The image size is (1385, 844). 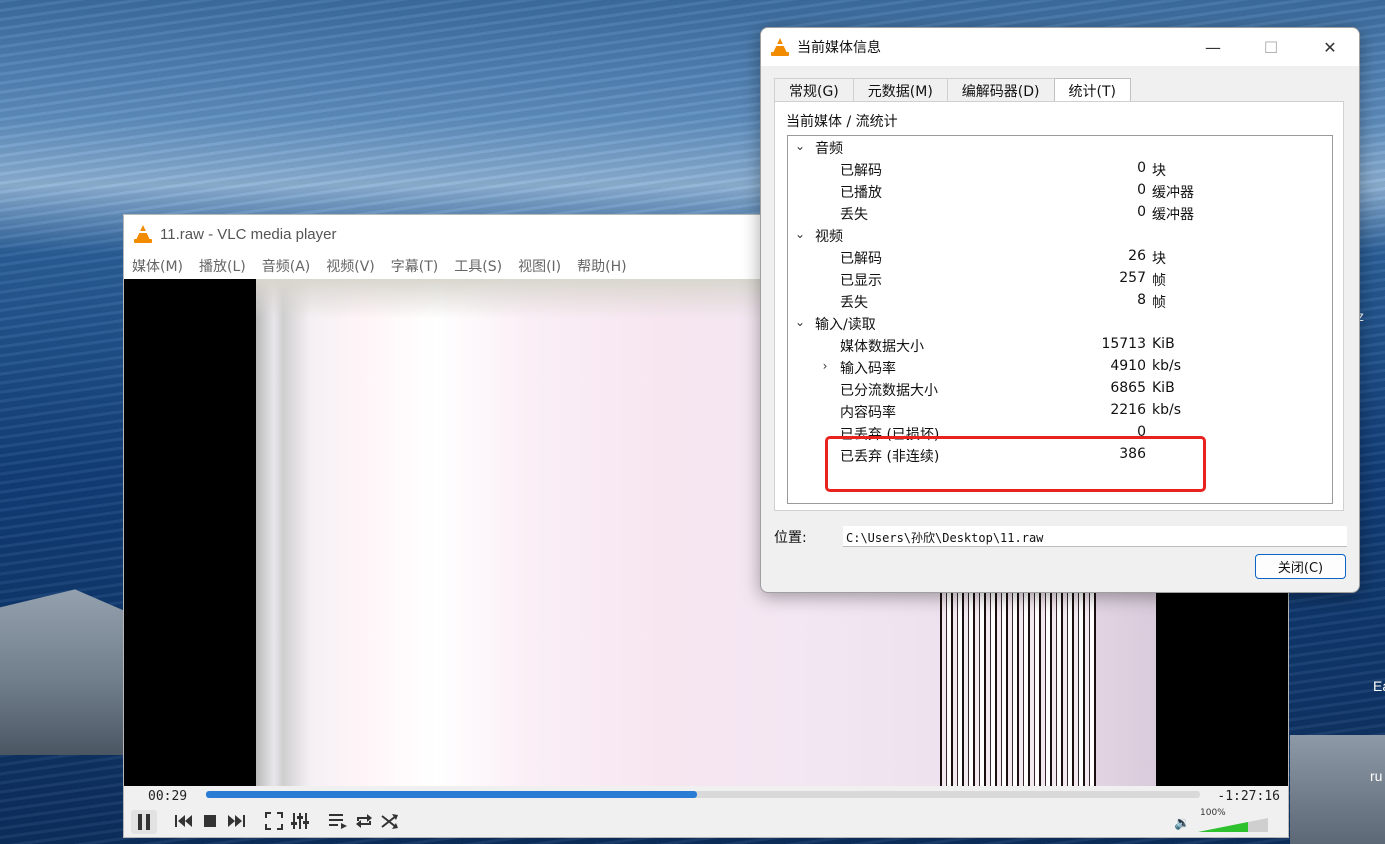 I want to click on menu-view: 视图(I), so click(x=539, y=266).